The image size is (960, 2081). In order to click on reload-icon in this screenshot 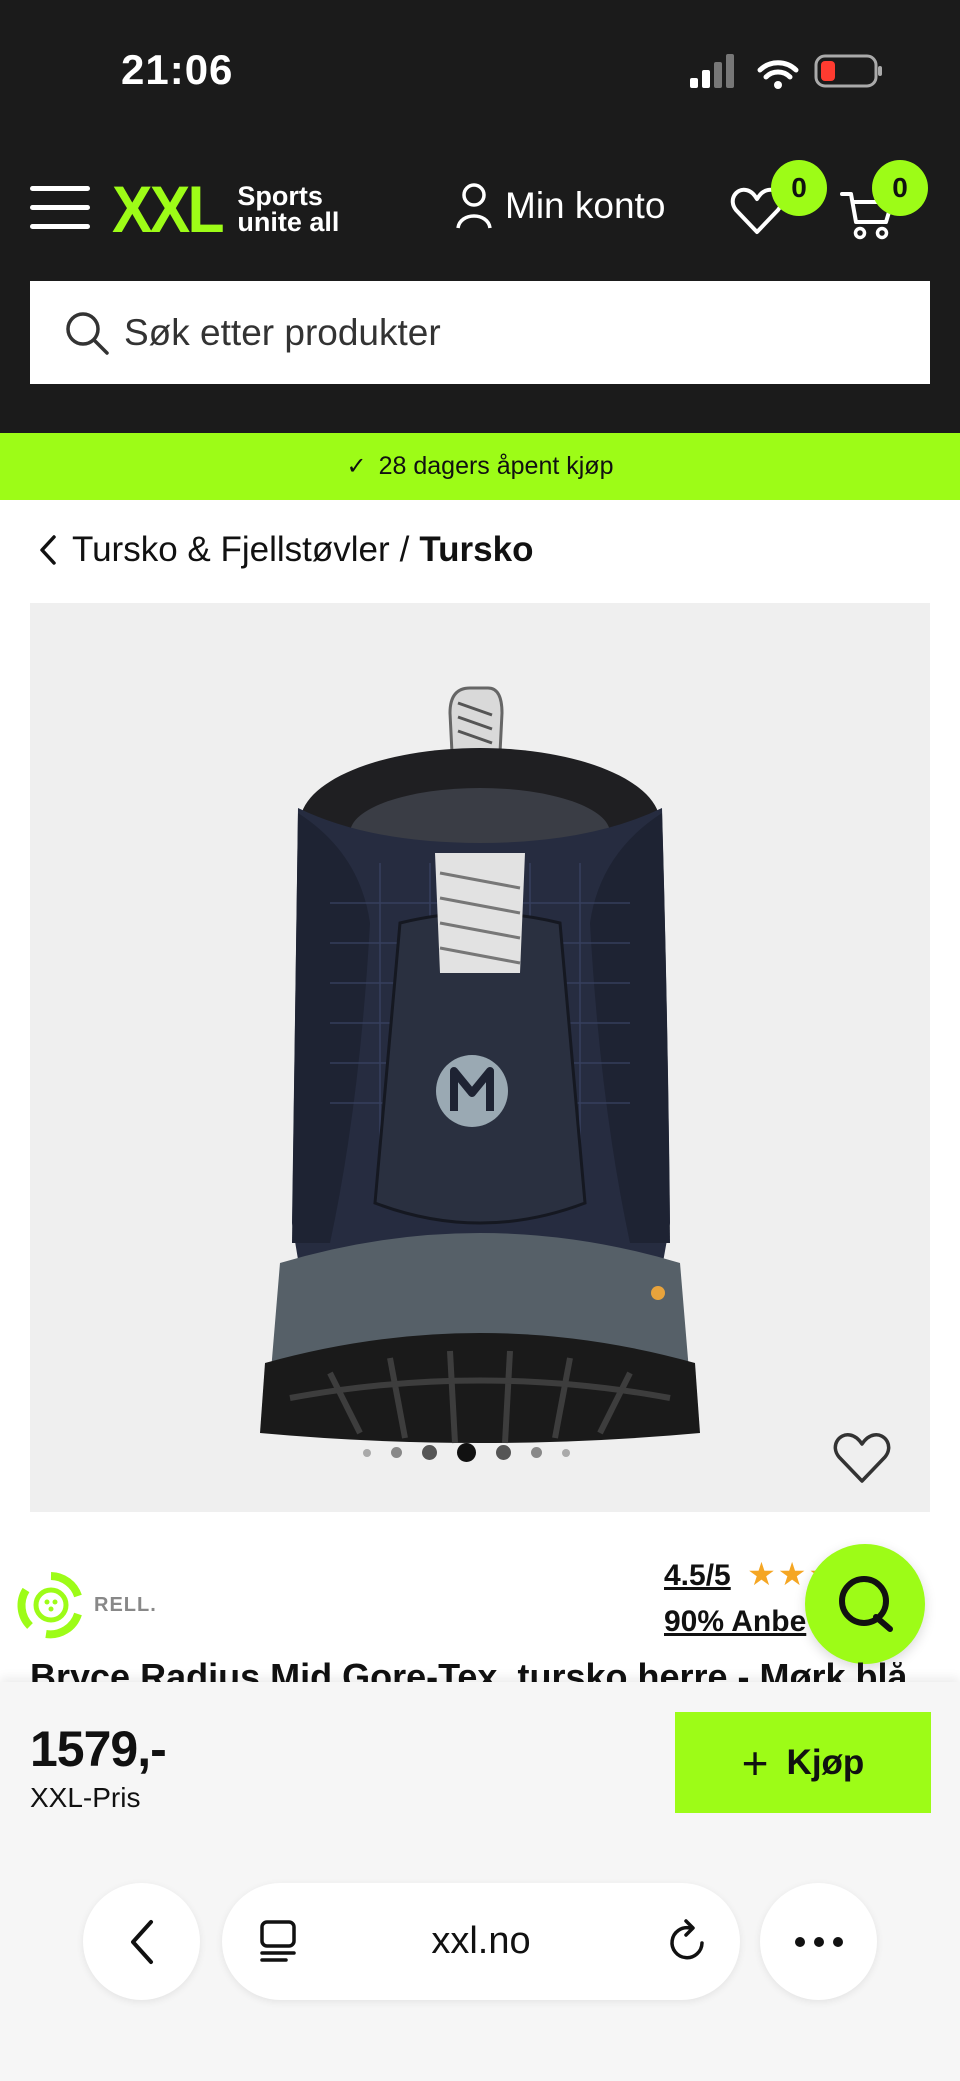, I will do `click(688, 1943)`.